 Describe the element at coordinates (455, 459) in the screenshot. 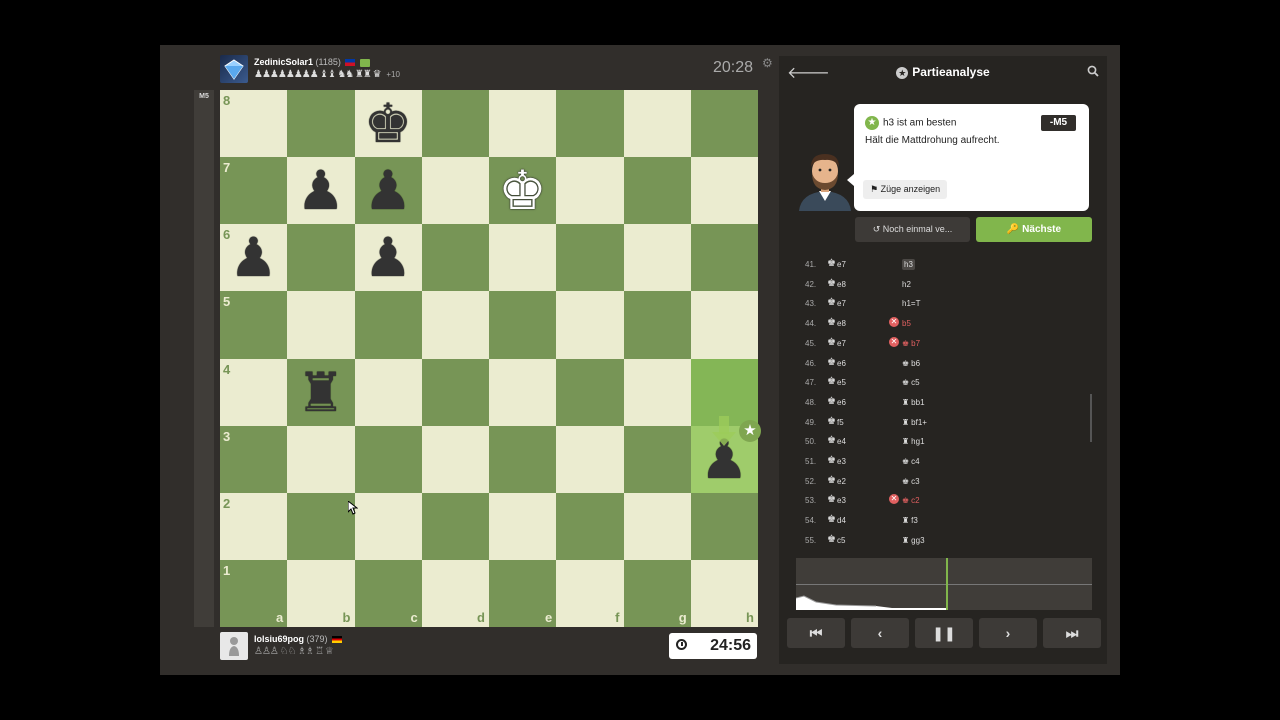

I see `square-d3` at that location.